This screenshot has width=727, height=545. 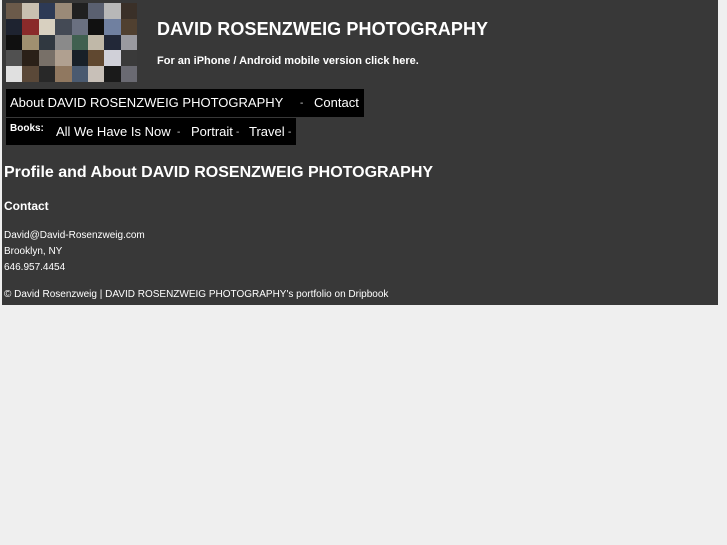 I want to click on contact-phone: 646.957.4454, so click(x=35, y=267).